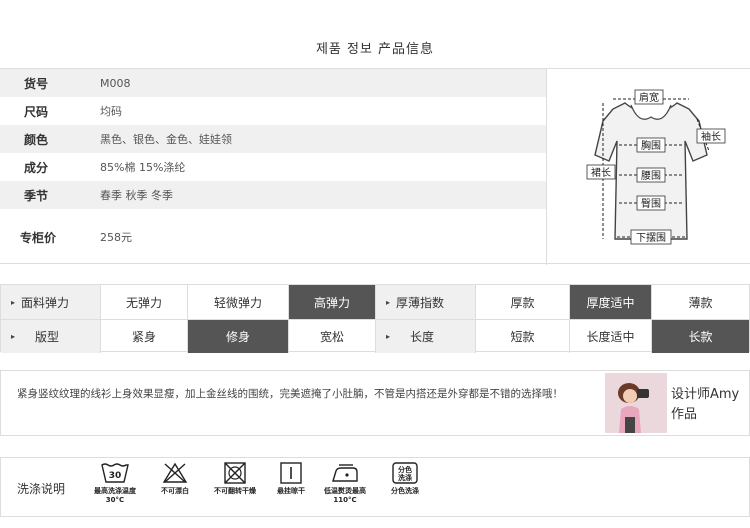  I want to click on attr-option: 紧身, so click(144, 336).